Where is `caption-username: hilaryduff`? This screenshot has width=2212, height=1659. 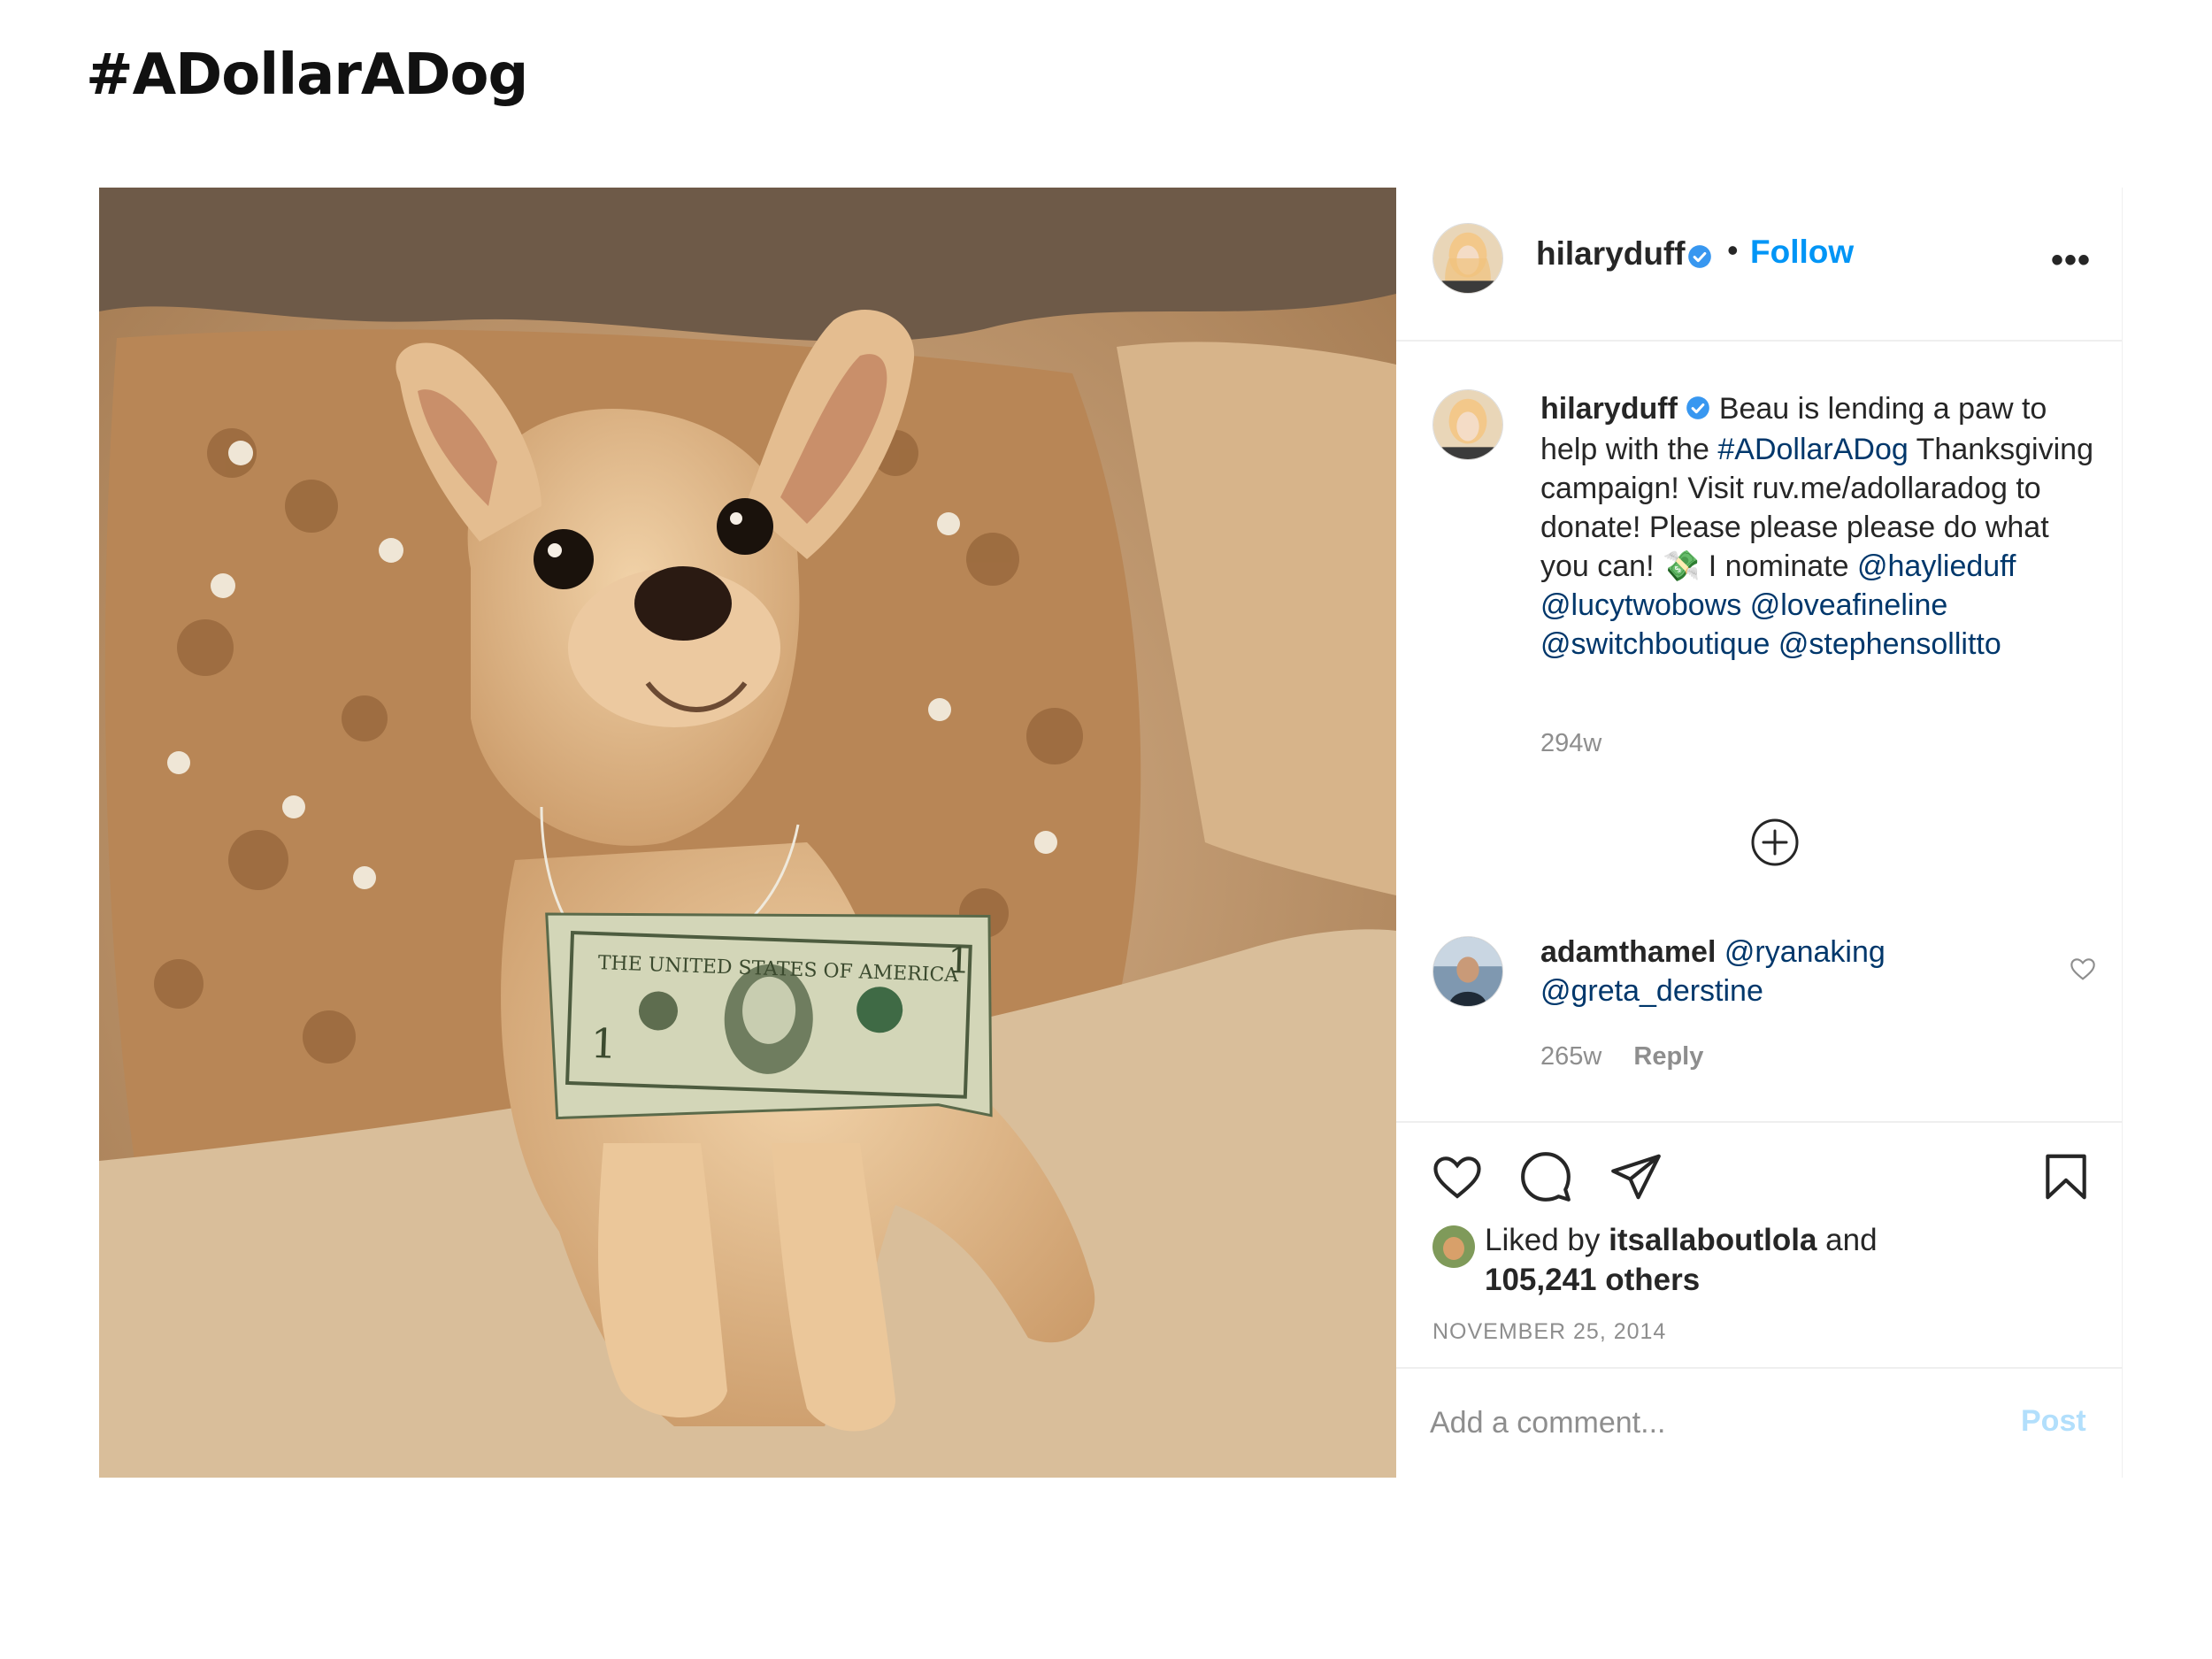
caption-username: hilaryduff is located at coordinates (1609, 409).